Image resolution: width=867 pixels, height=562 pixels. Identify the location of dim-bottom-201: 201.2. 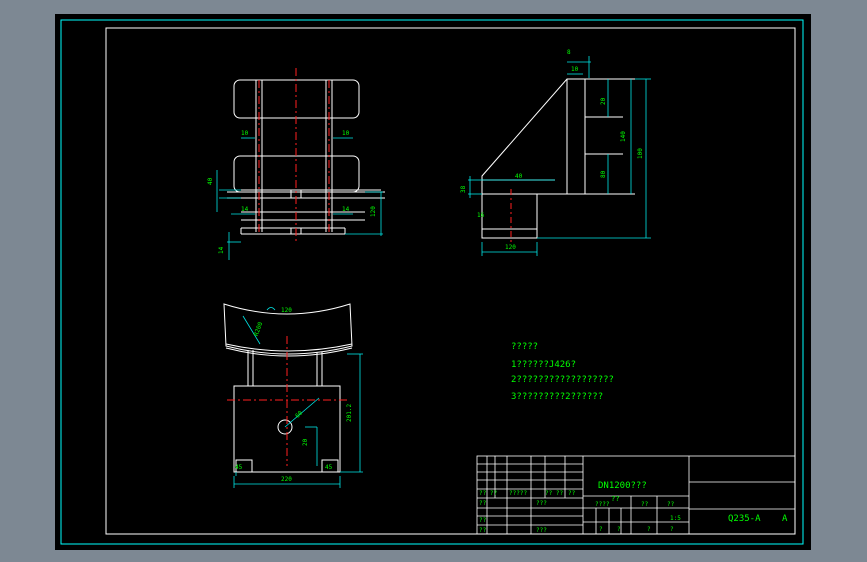
(349, 413).